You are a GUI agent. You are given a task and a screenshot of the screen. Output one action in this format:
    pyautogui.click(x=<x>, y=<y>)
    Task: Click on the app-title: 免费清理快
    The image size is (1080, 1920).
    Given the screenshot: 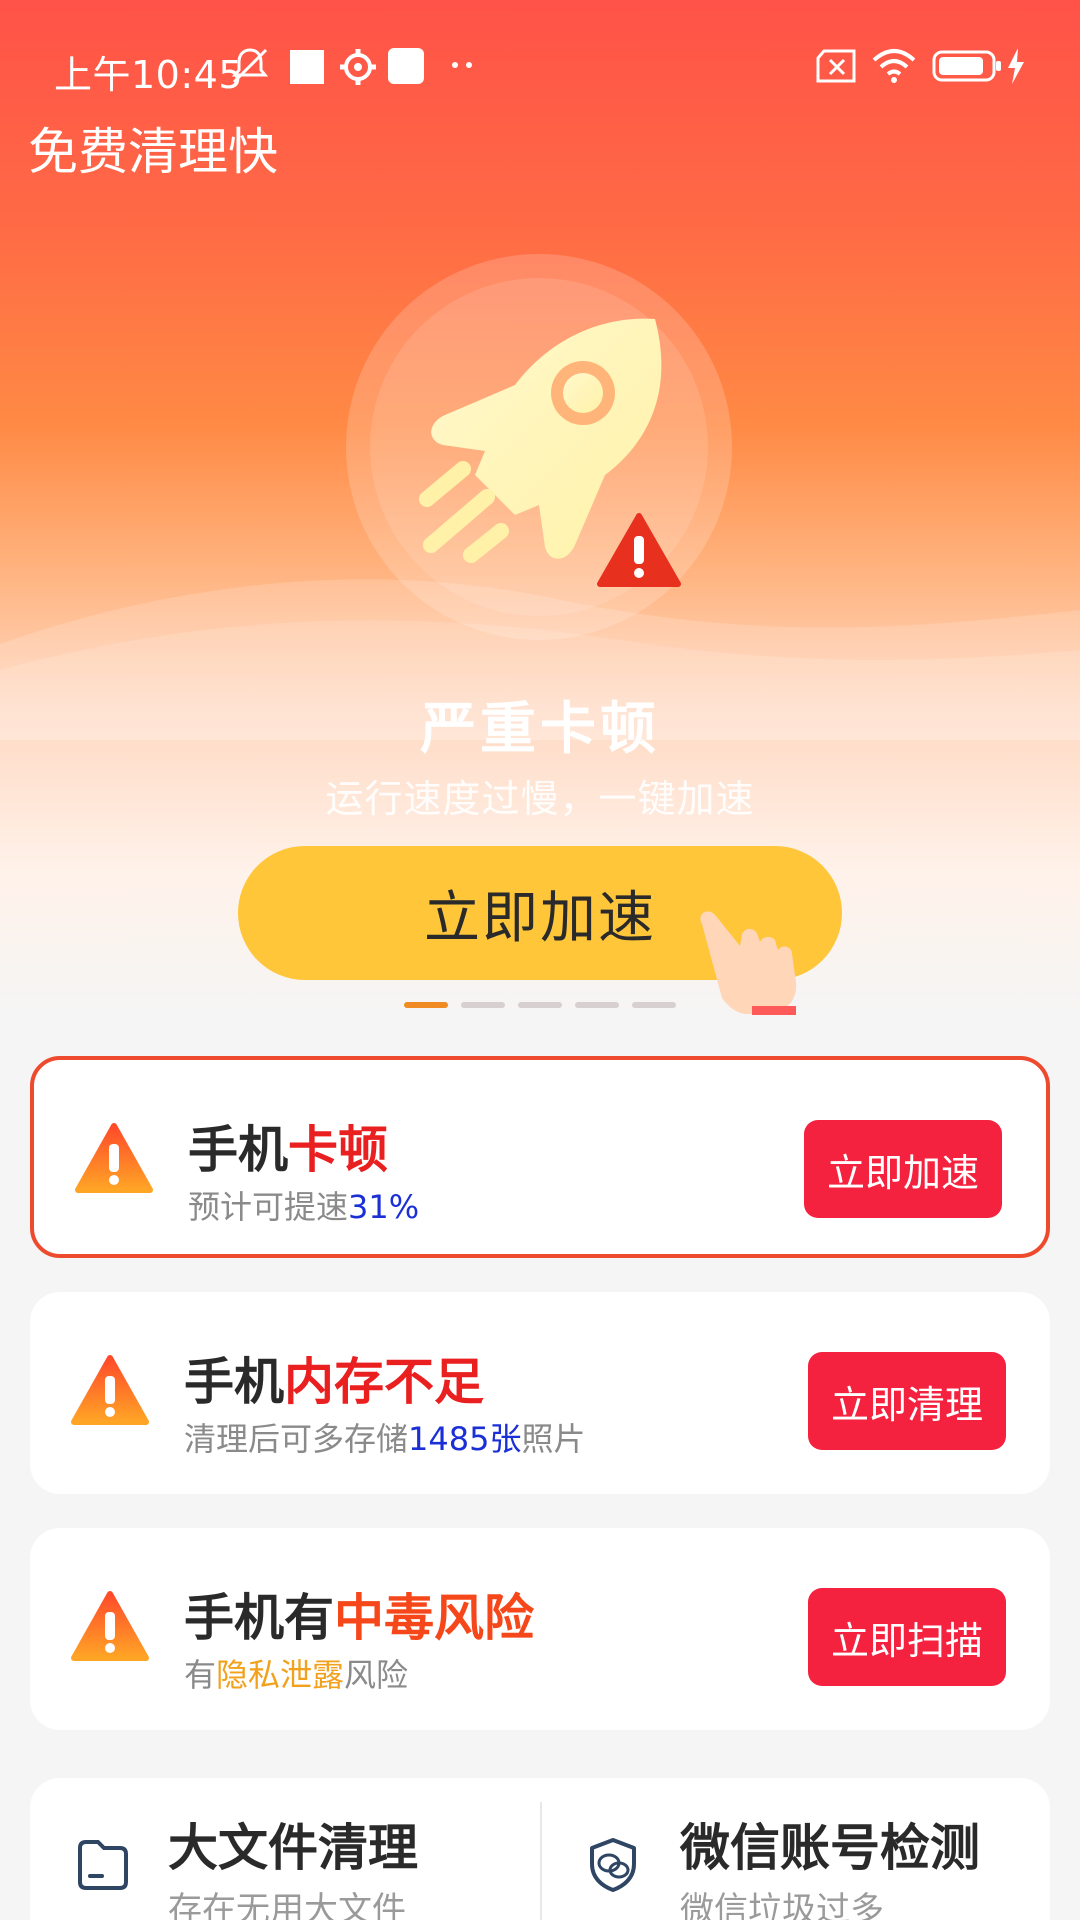 What is the action you would take?
    pyautogui.click(x=153, y=152)
    